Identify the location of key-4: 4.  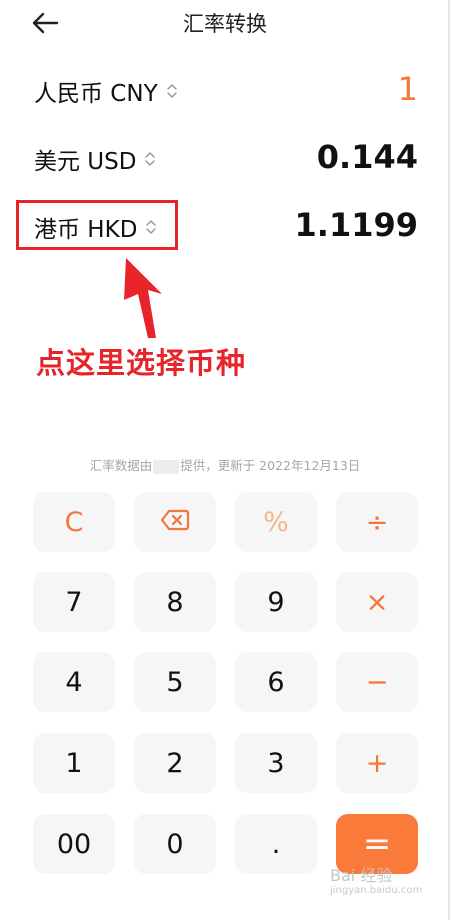
(74, 682).